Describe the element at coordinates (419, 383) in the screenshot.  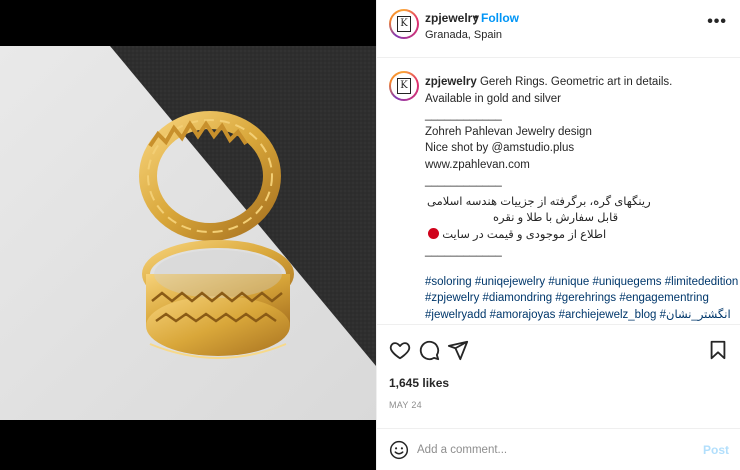
I see `likes-count: 1,645 likes` at that location.